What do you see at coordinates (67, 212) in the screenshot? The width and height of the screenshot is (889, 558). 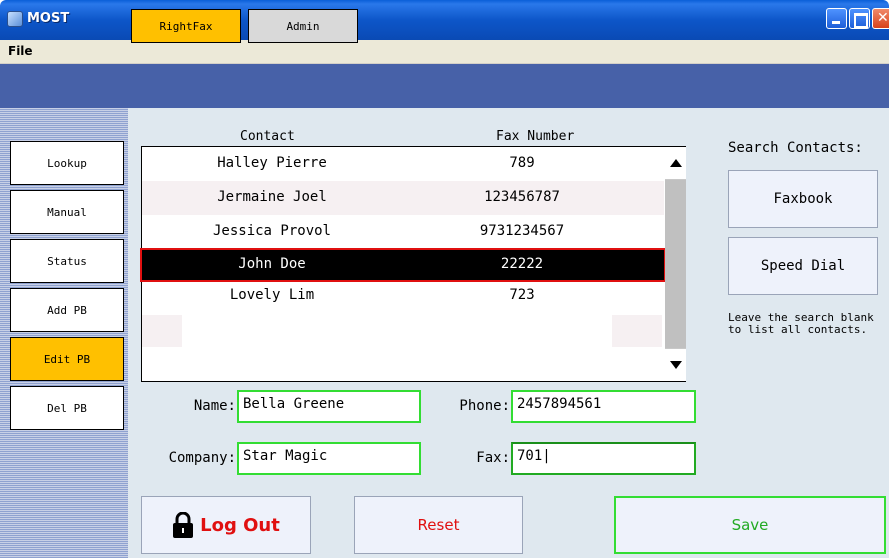 I see `sidebar-item-manual: Manual` at bounding box center [67, 212].